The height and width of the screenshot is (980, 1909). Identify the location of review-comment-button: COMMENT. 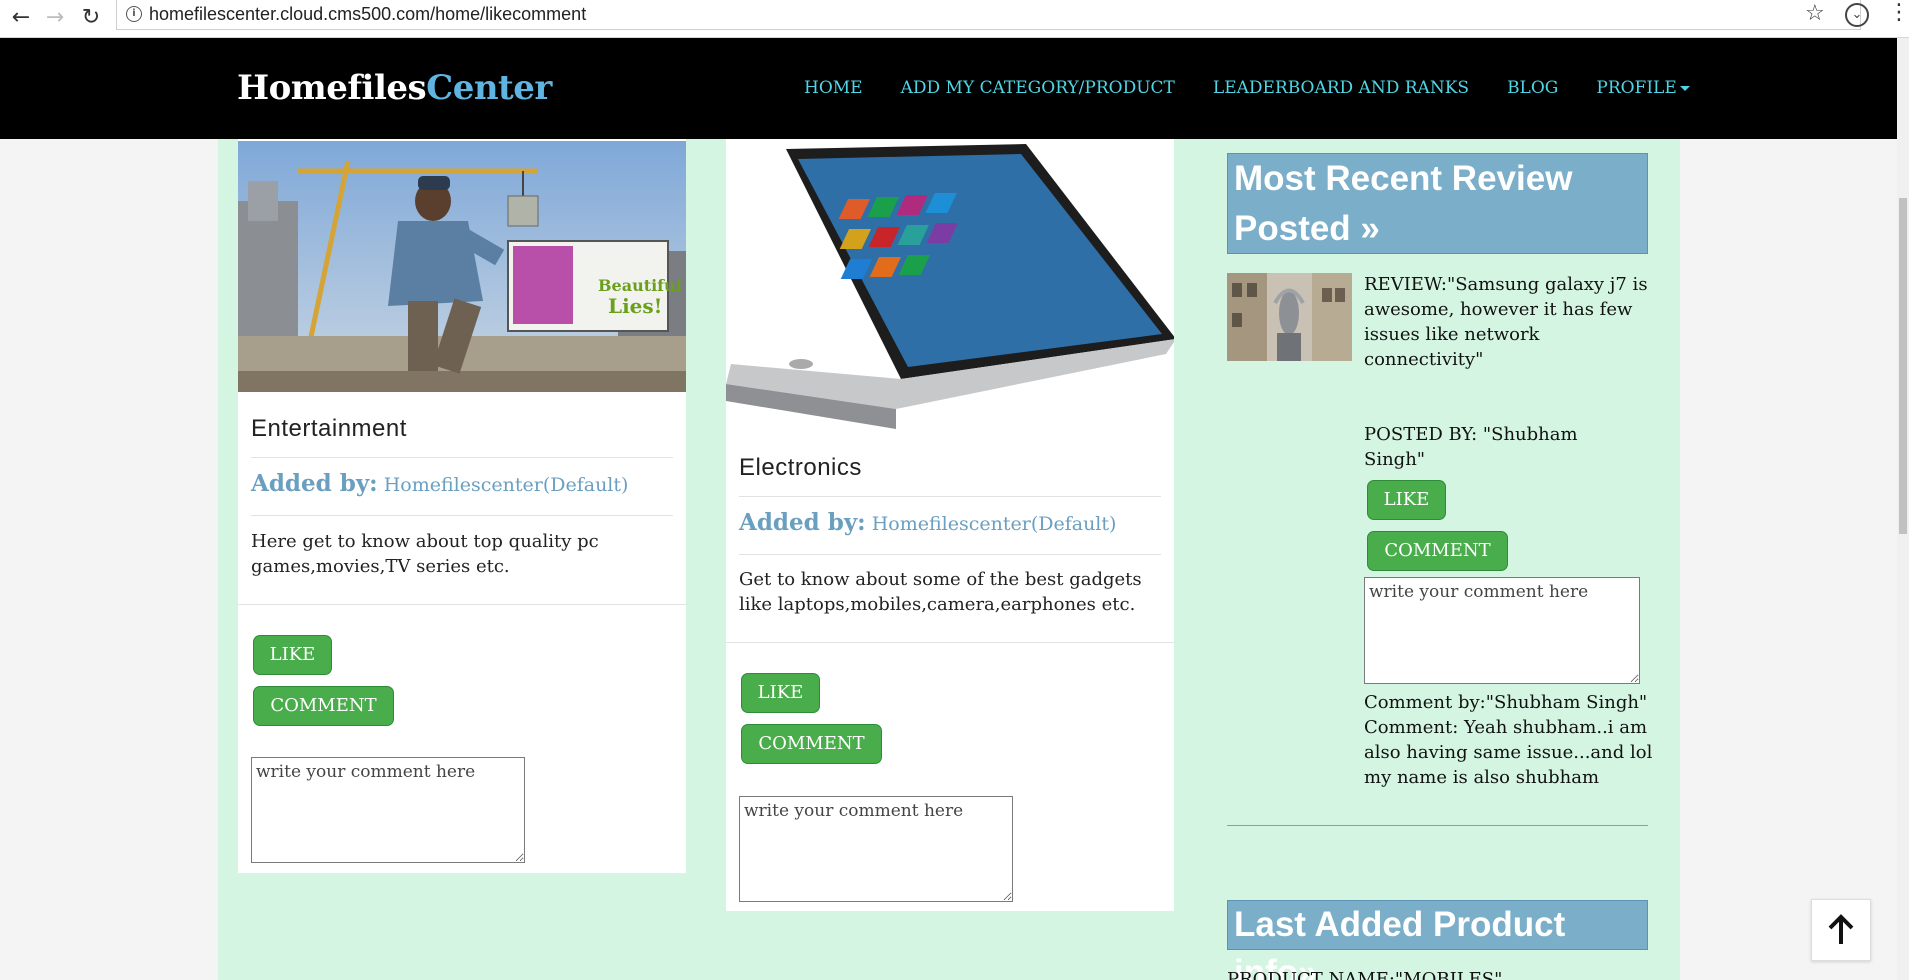
(1437, 551).